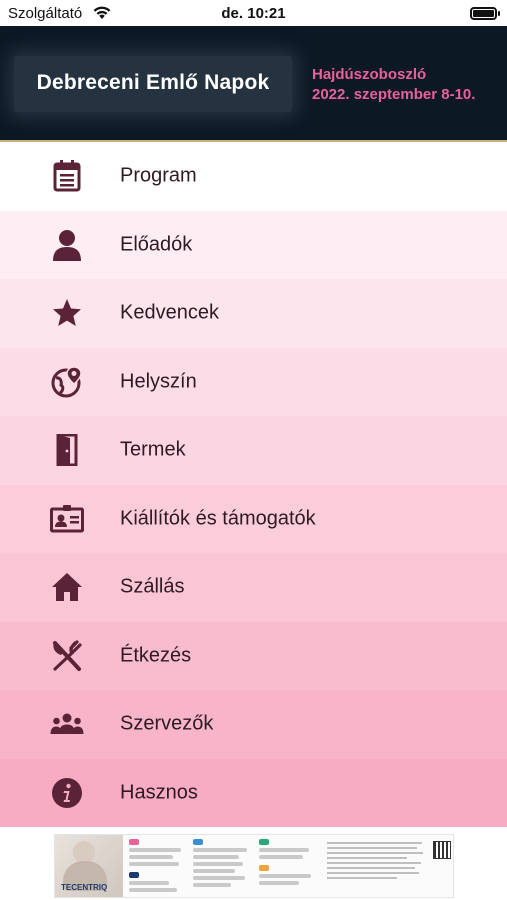 The image size is (507, 900). I want to click on menu-item-label: Szállás, so click(152, 586).